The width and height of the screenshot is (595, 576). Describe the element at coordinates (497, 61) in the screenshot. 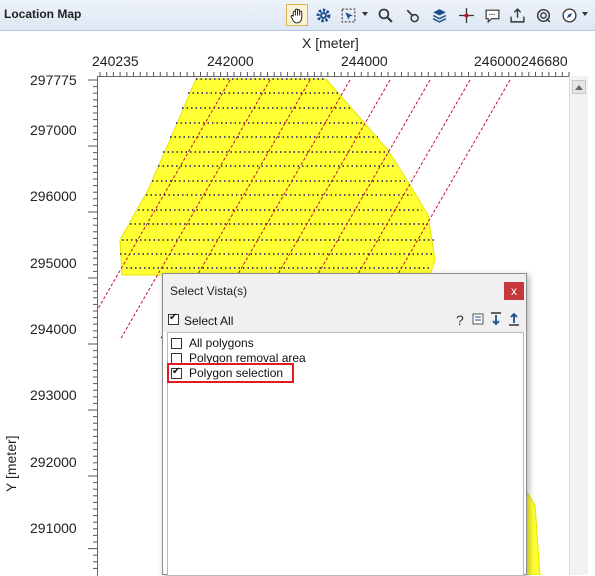

I see `x-tick-label: 246000` at that location.